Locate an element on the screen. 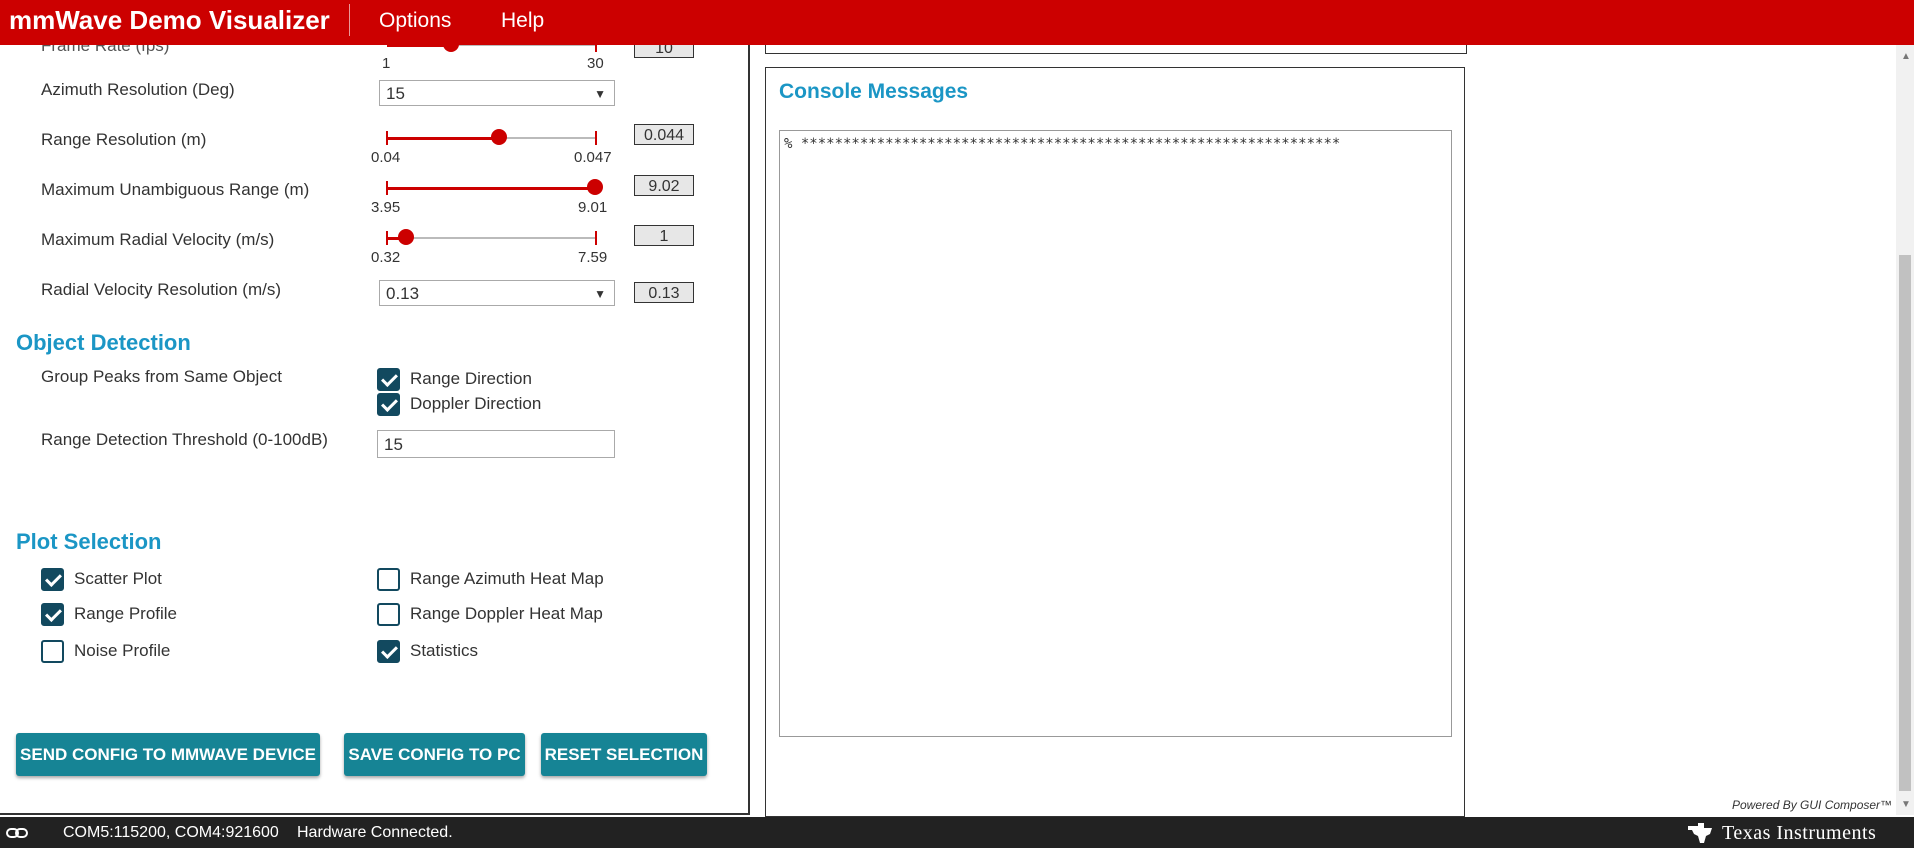 The height and width of the screenshot is (848, 1914). powered-by-label: Powered By GUI Composer™ is located at coordinates (1812, 805).